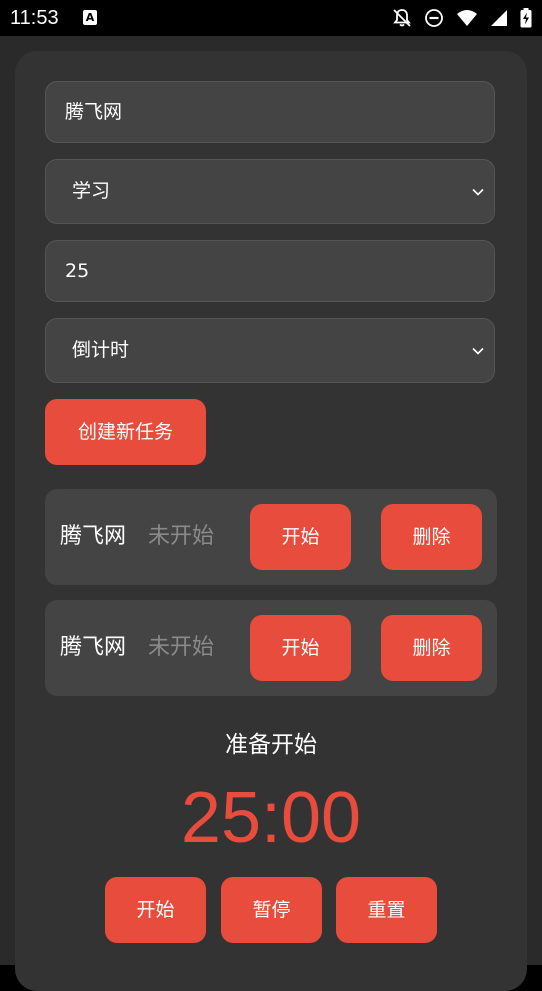 This screenshot has height=991, width=542. What do you see at coordinates (271, 745) in the screenshot?
I see `timer-status-label: 准备开始` at bounding box center [271, 745].